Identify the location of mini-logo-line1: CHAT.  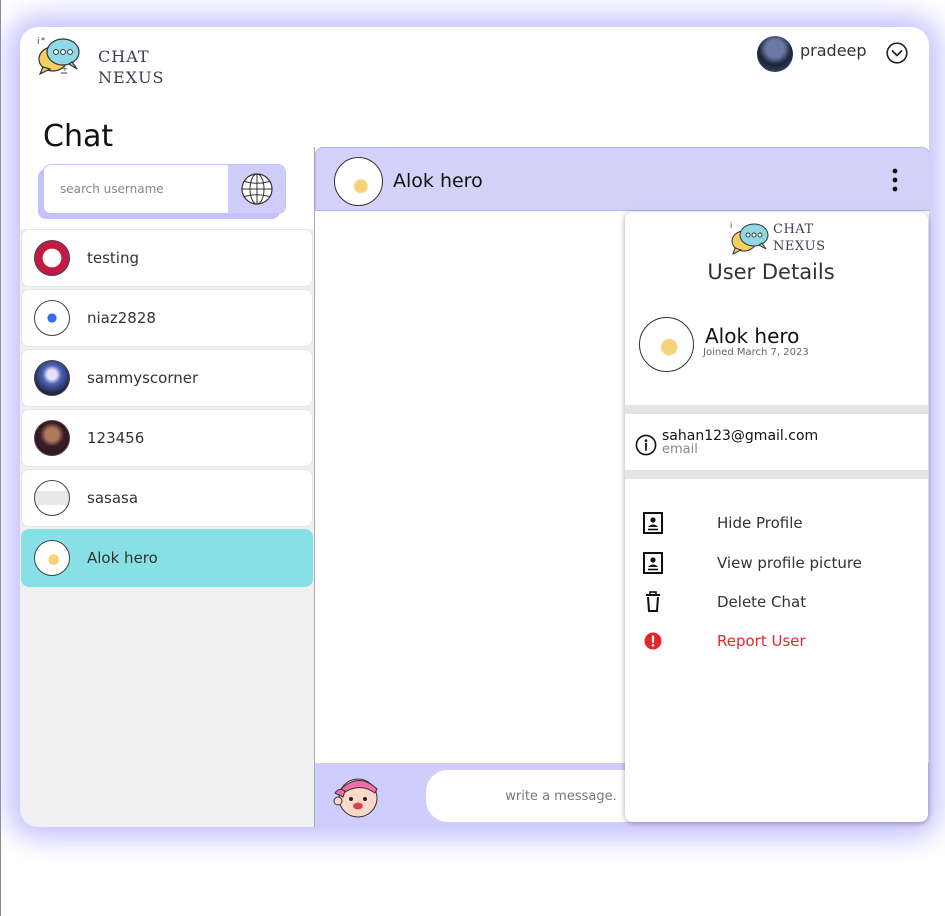
(793, 229).